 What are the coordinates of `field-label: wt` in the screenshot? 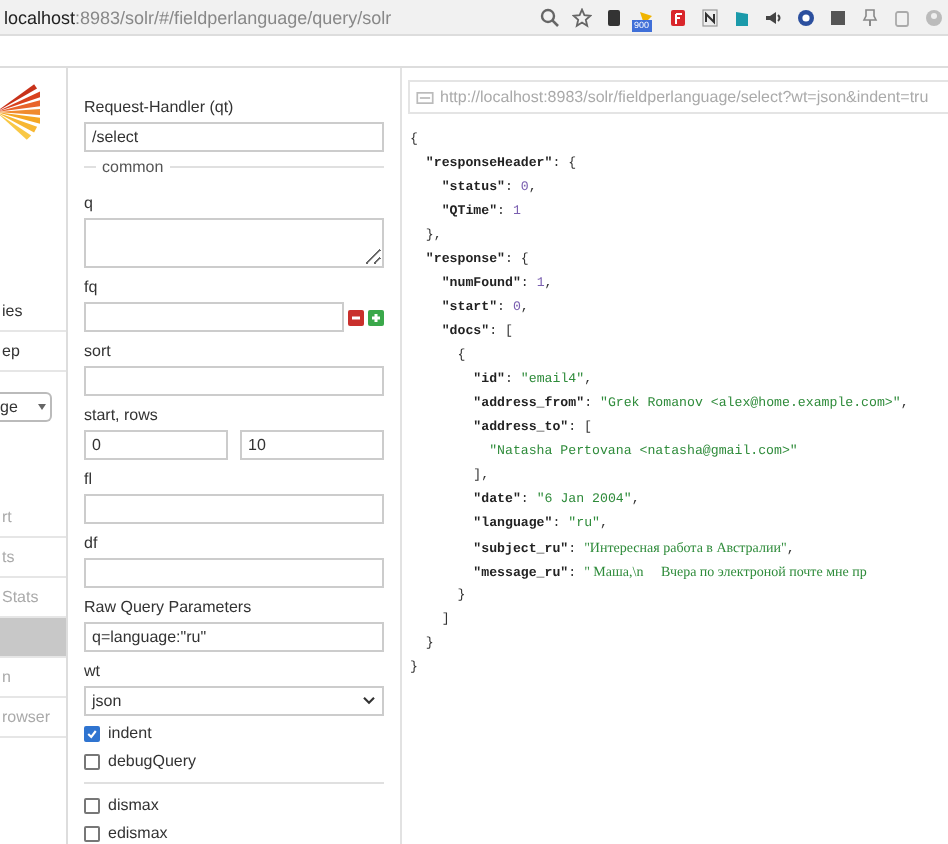 It's located at (92, 672).